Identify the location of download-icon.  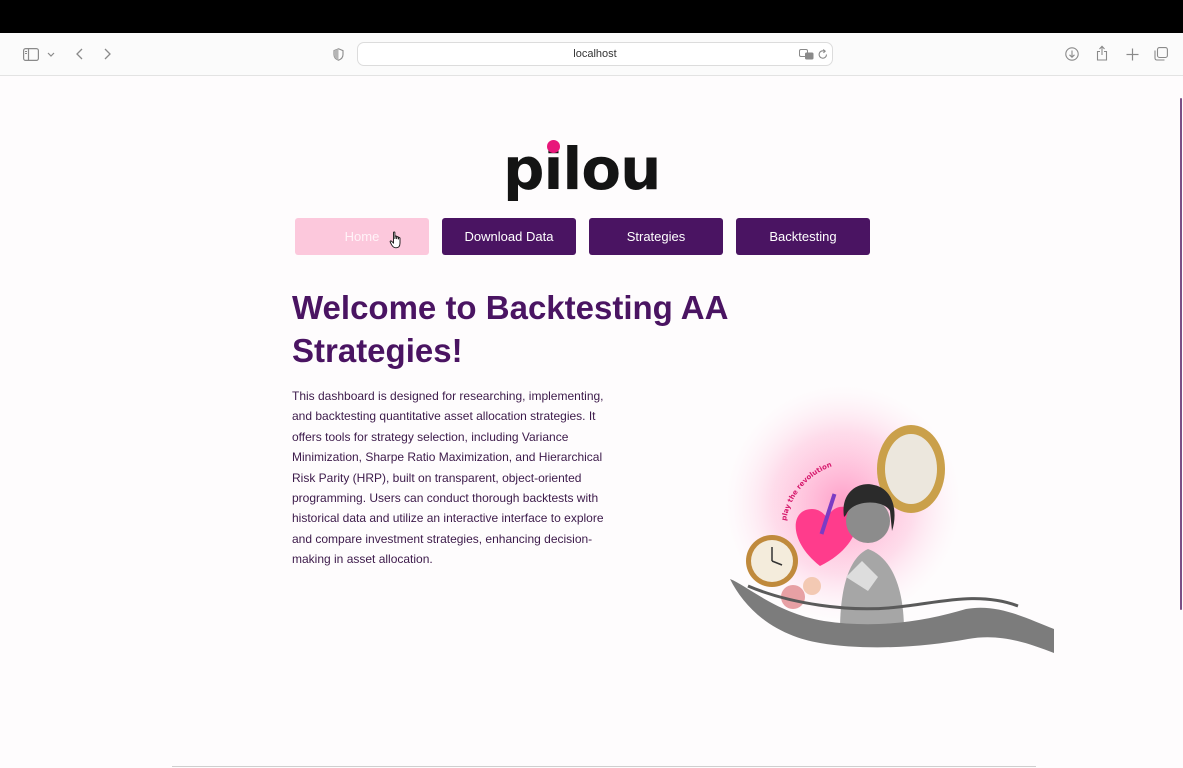
(1072, 54).